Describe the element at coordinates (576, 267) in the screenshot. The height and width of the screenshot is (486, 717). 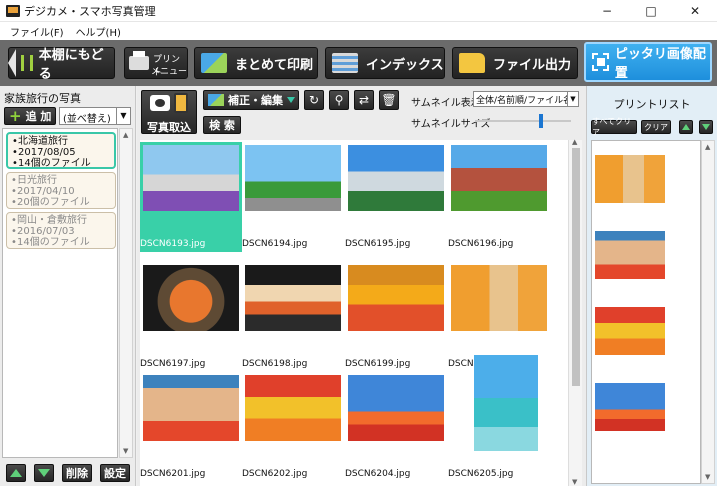
I see `scroll-thumb` at that location.